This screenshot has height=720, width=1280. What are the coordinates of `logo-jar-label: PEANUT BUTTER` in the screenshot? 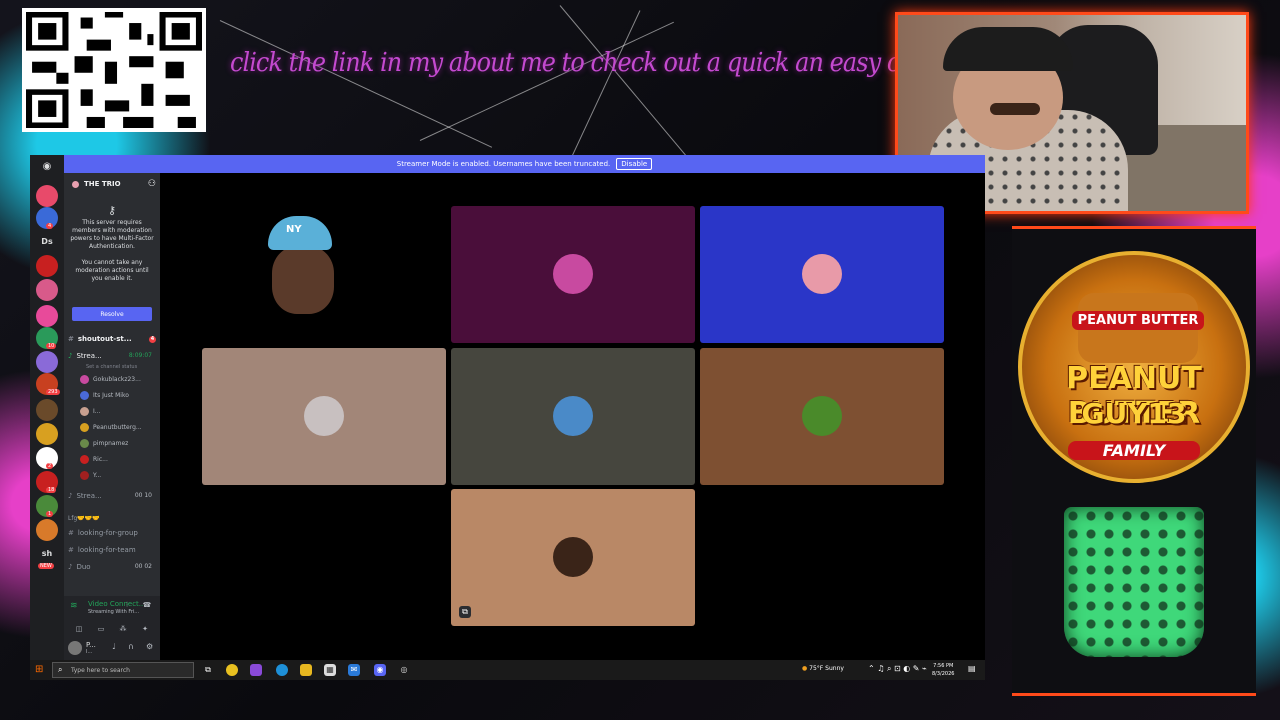 It's located at (1138, 320).